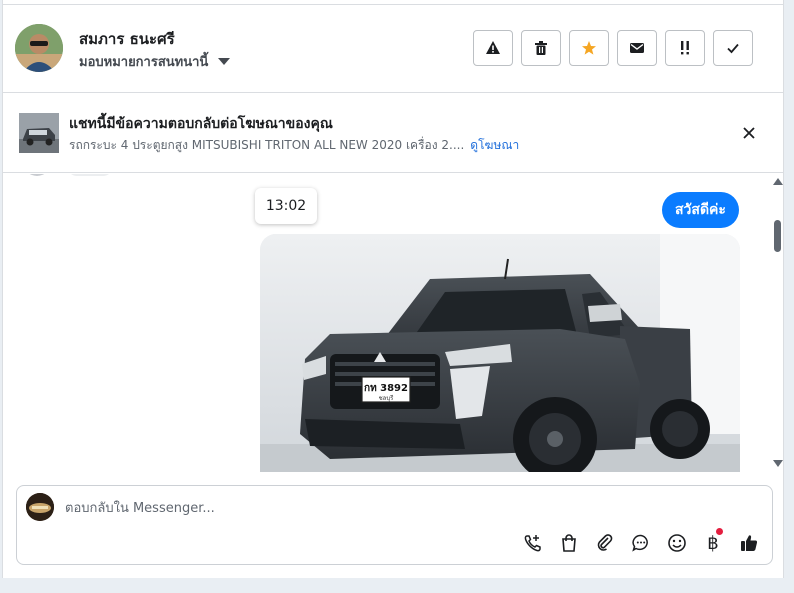 The image size is (794, 593). Describe the element at coordinates (224, 61) in the screenshot. I see `caret-down-icon` at that location.